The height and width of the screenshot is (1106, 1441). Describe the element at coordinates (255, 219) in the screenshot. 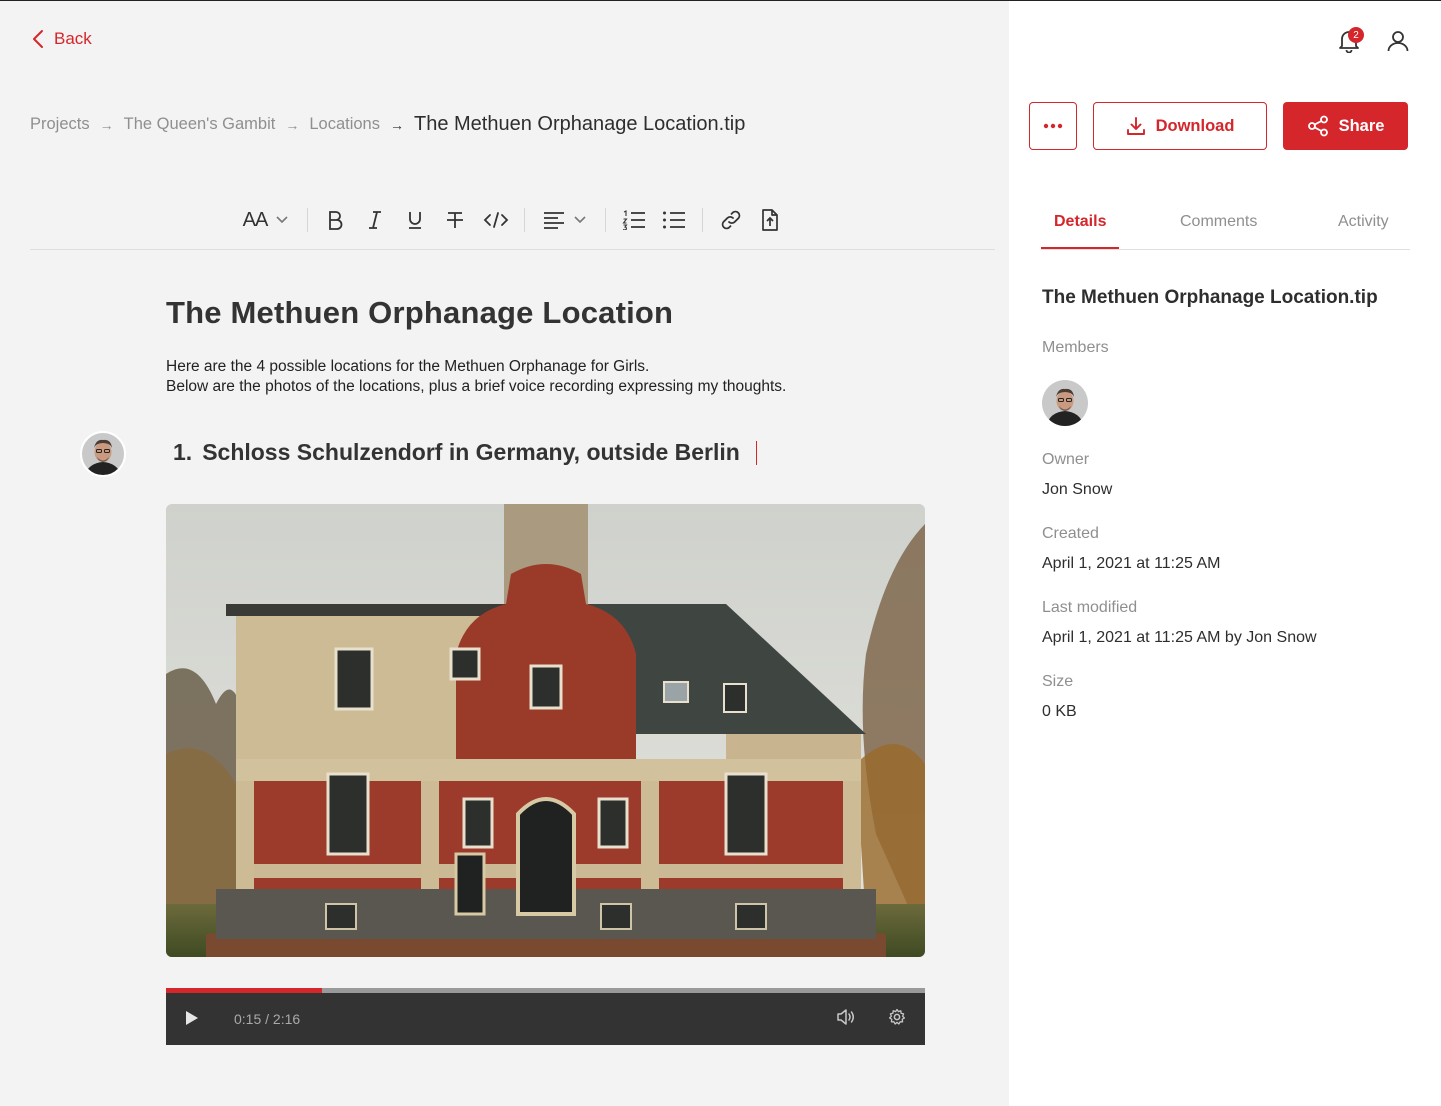

I see `font-size-label: AA` at that location.